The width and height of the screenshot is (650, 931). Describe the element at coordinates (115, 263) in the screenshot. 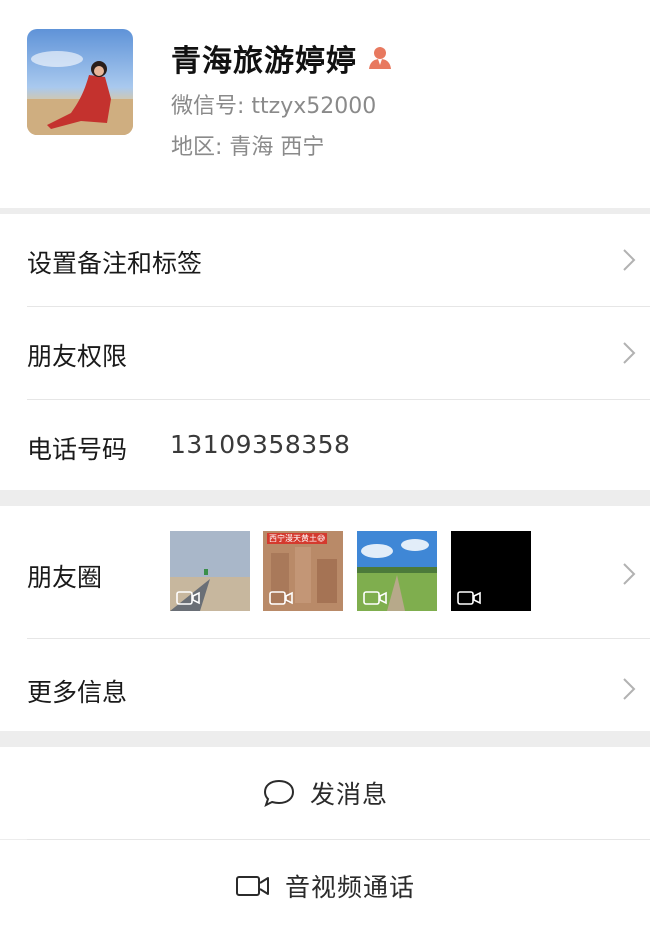

I see `remark-tags-label: 设置备注和标签` at that location.